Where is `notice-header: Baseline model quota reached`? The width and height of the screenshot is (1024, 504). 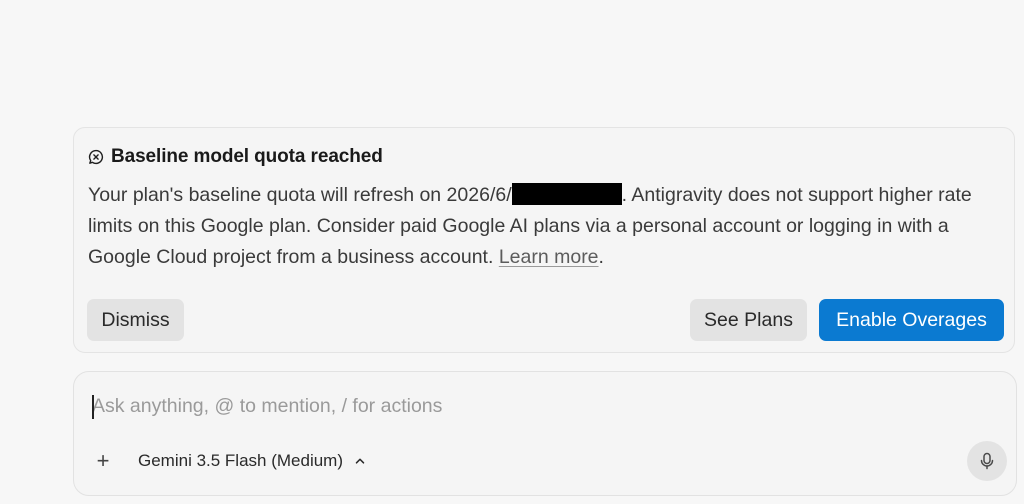
notice-header: Baseline model quota reached is located at coordinates (235, 157).